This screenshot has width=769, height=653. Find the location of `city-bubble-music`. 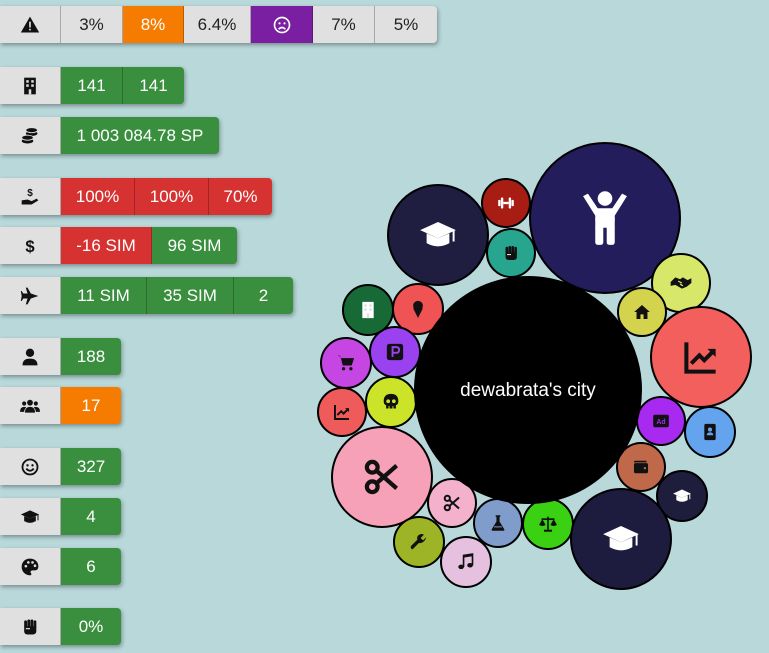

city-bubble-music is located at coordinates (466, 562).